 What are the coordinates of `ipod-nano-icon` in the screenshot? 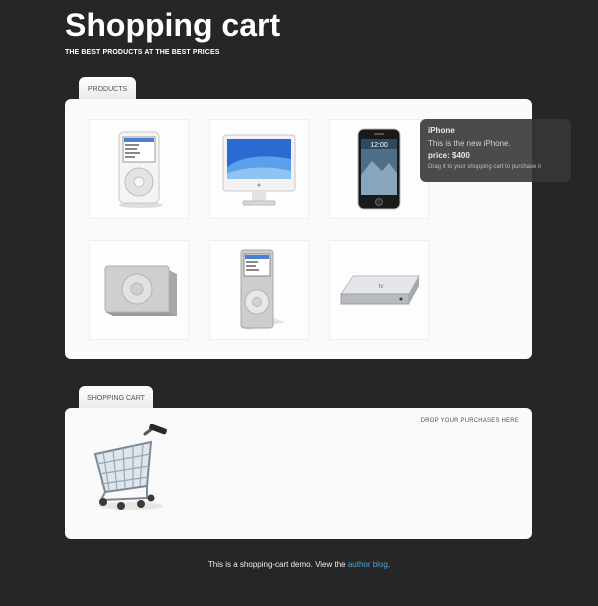 It's located at (262, 289).